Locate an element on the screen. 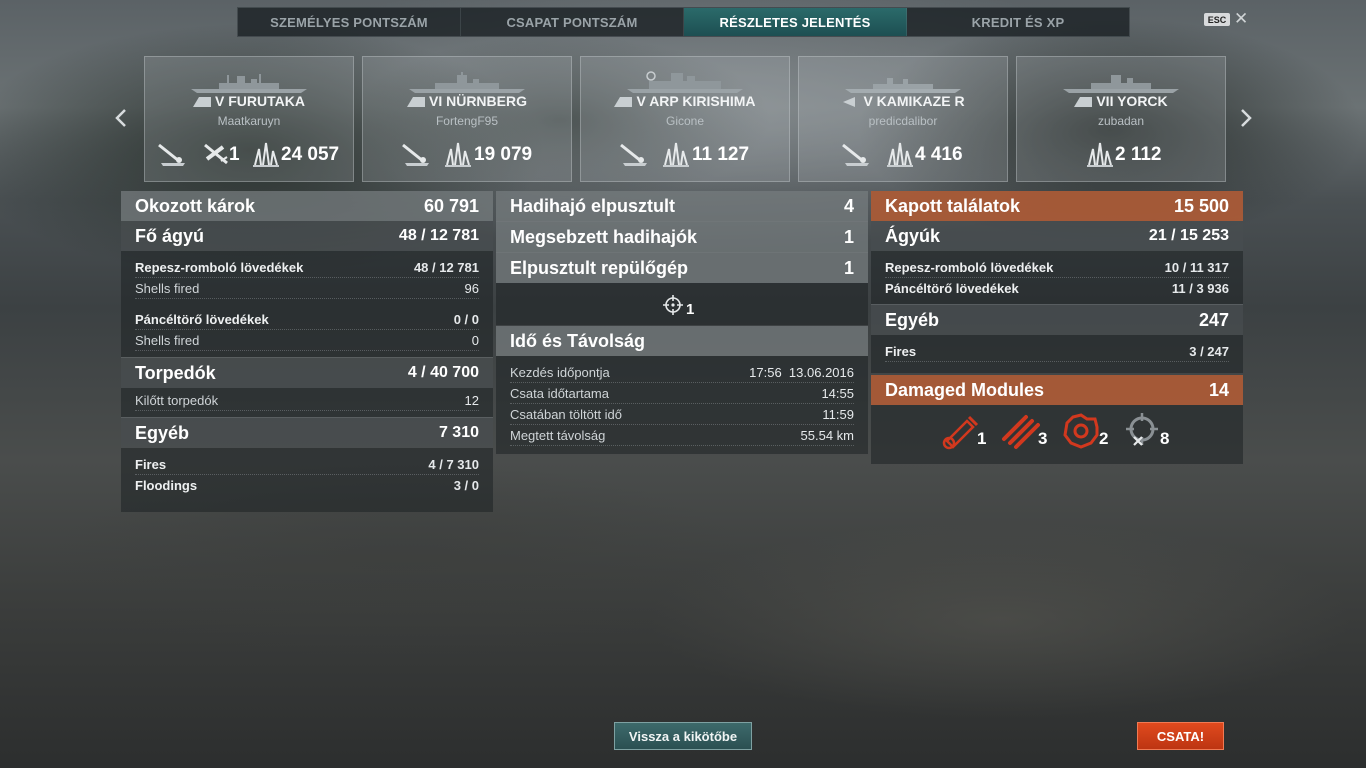 This screenshot has height=768, width=1366. received-other-value: 247 is located at coordinates (1213, 319).